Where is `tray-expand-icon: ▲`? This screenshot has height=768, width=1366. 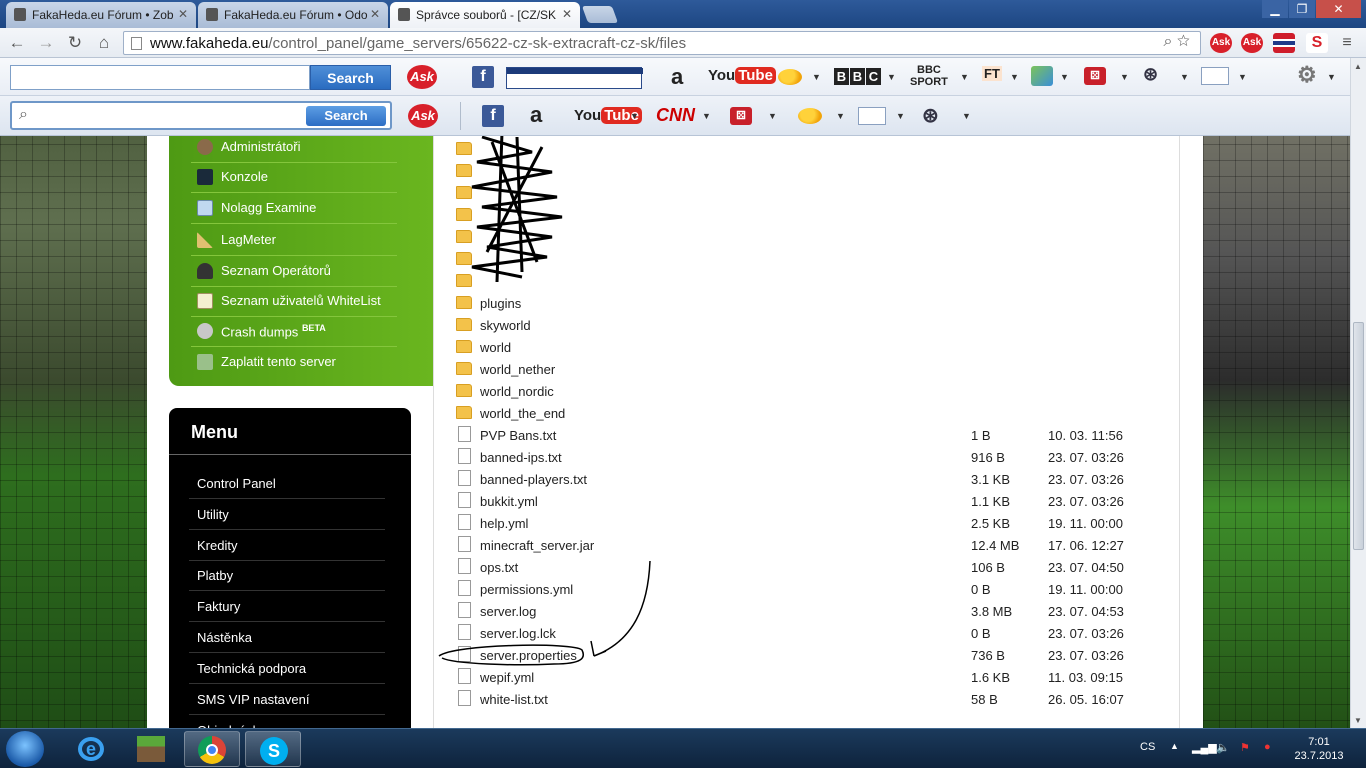
tray-expand-icon: ▲ is located at coordinates (1174, 746).